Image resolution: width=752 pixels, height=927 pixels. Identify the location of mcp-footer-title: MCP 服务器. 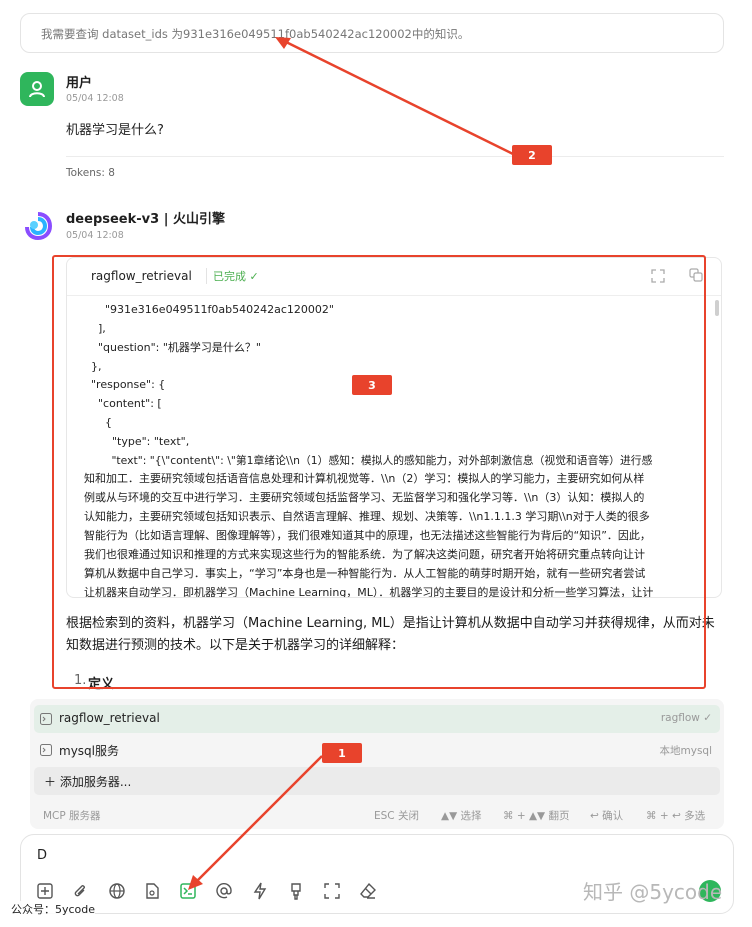
(72, 816).